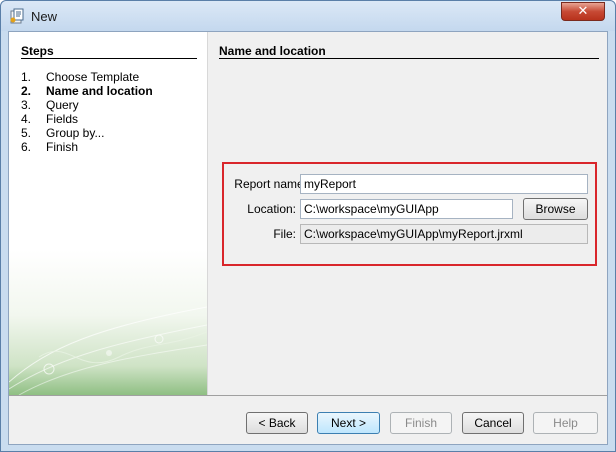  Describe the element at coordinates (444, 234) in the screenshot. I see `file-path-field: C:\workspace\myGUIApp\myReport.jrxml` at that location.